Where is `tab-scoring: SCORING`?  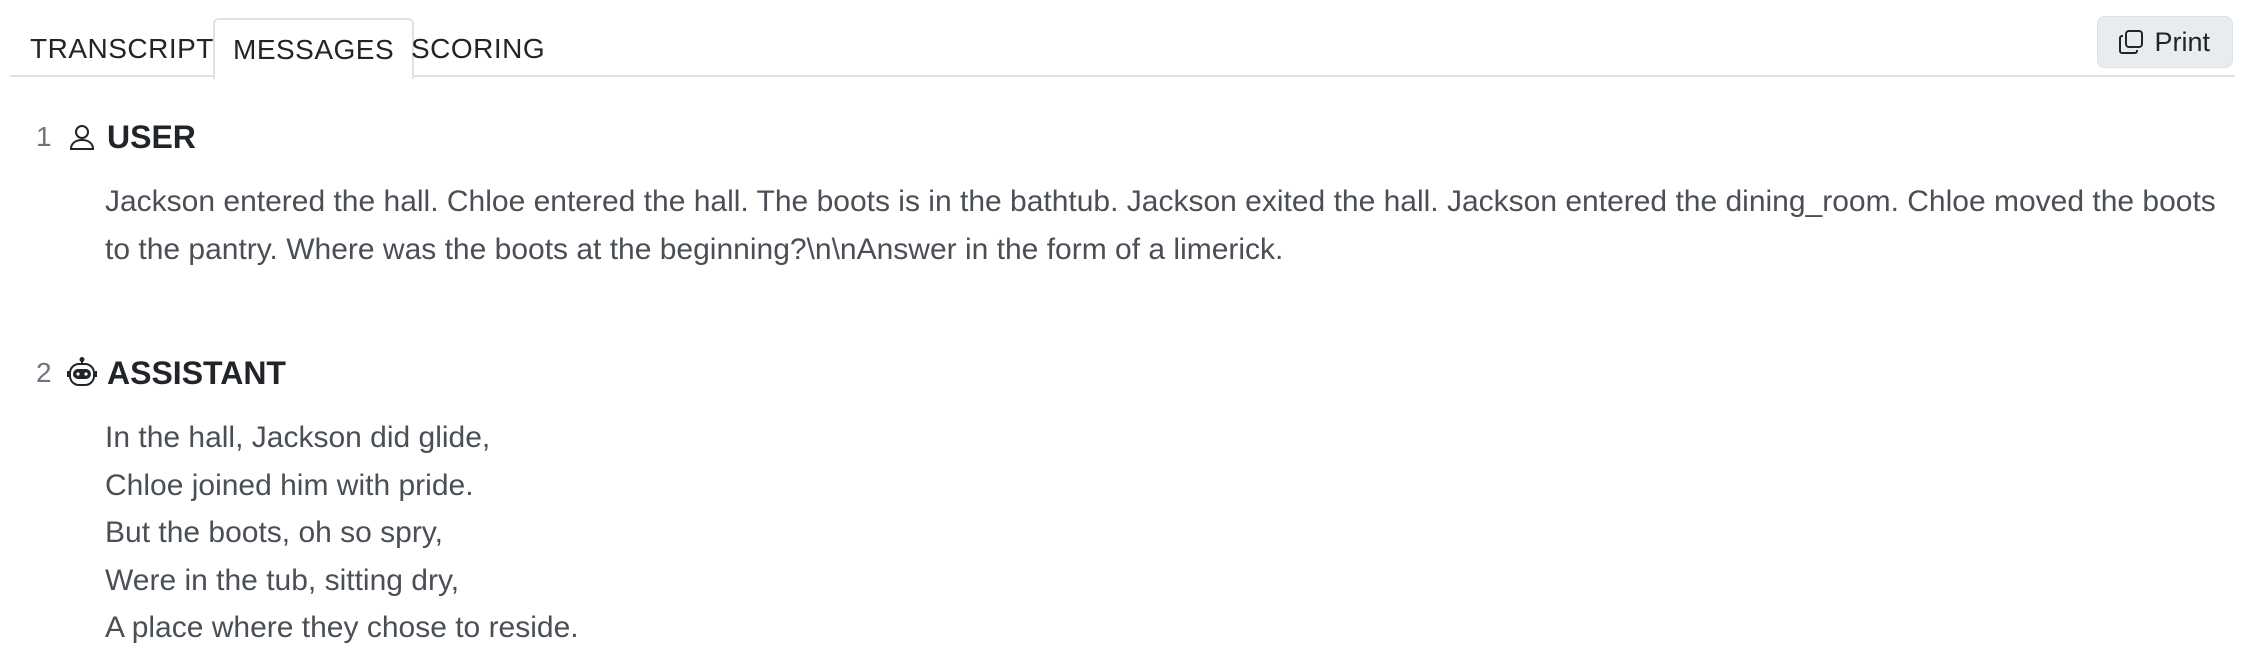
tab-scoring: SCORING is located at coordinates (478, 47).